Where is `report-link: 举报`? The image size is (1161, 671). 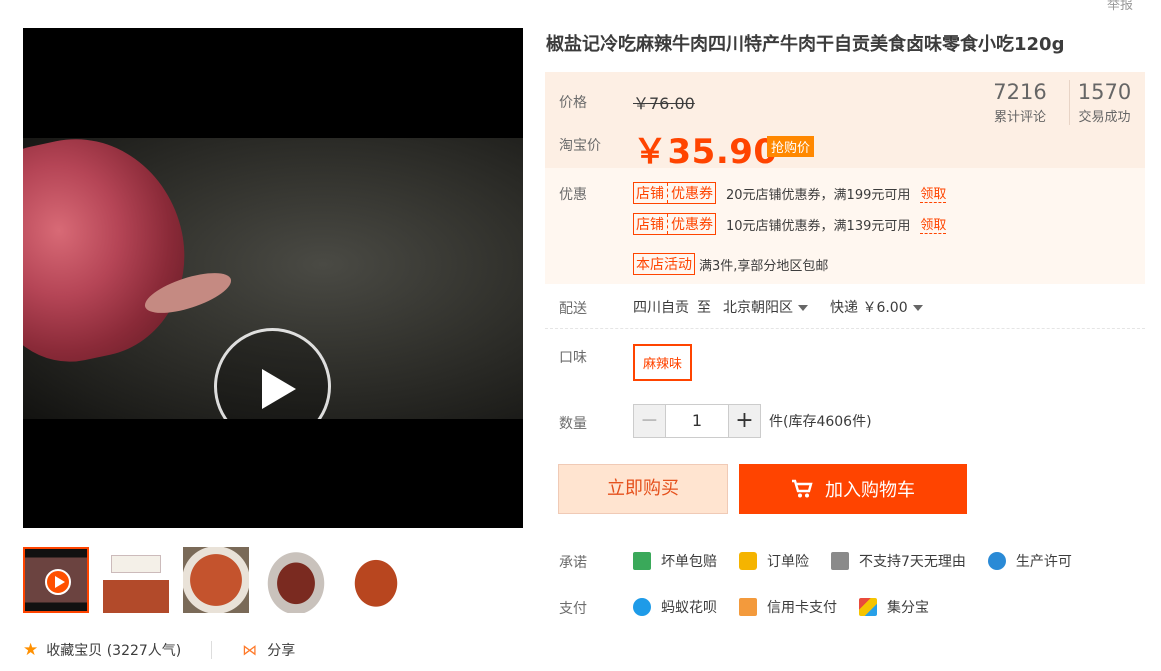 report-link: 举报 is located at coordinates (1120, 6).